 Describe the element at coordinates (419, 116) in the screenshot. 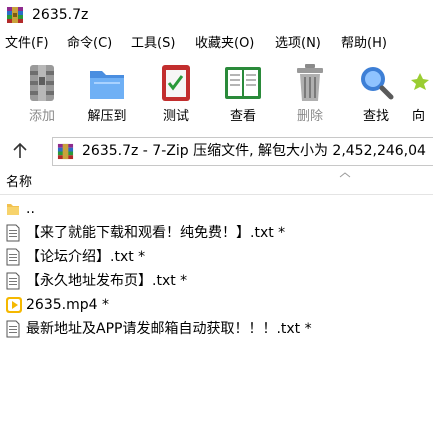

I see `wizard-label: 向` at that location.